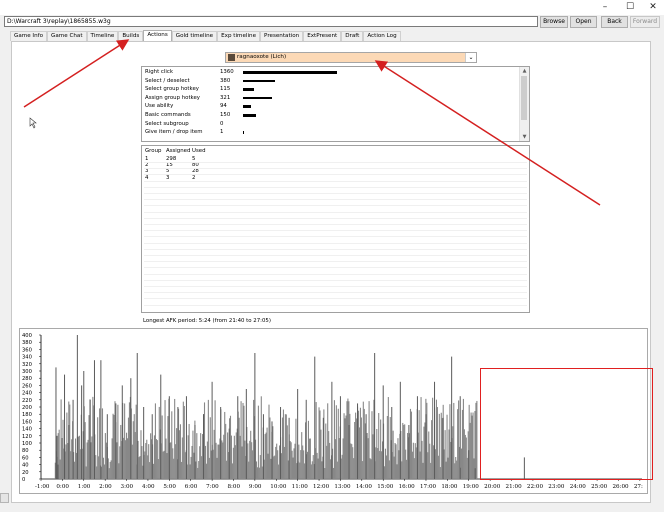  What do you see at coordinates (330, 98) in the screenshot?
I see `action-row: Assign group hotkey 321` at bounding box center [330, 98].